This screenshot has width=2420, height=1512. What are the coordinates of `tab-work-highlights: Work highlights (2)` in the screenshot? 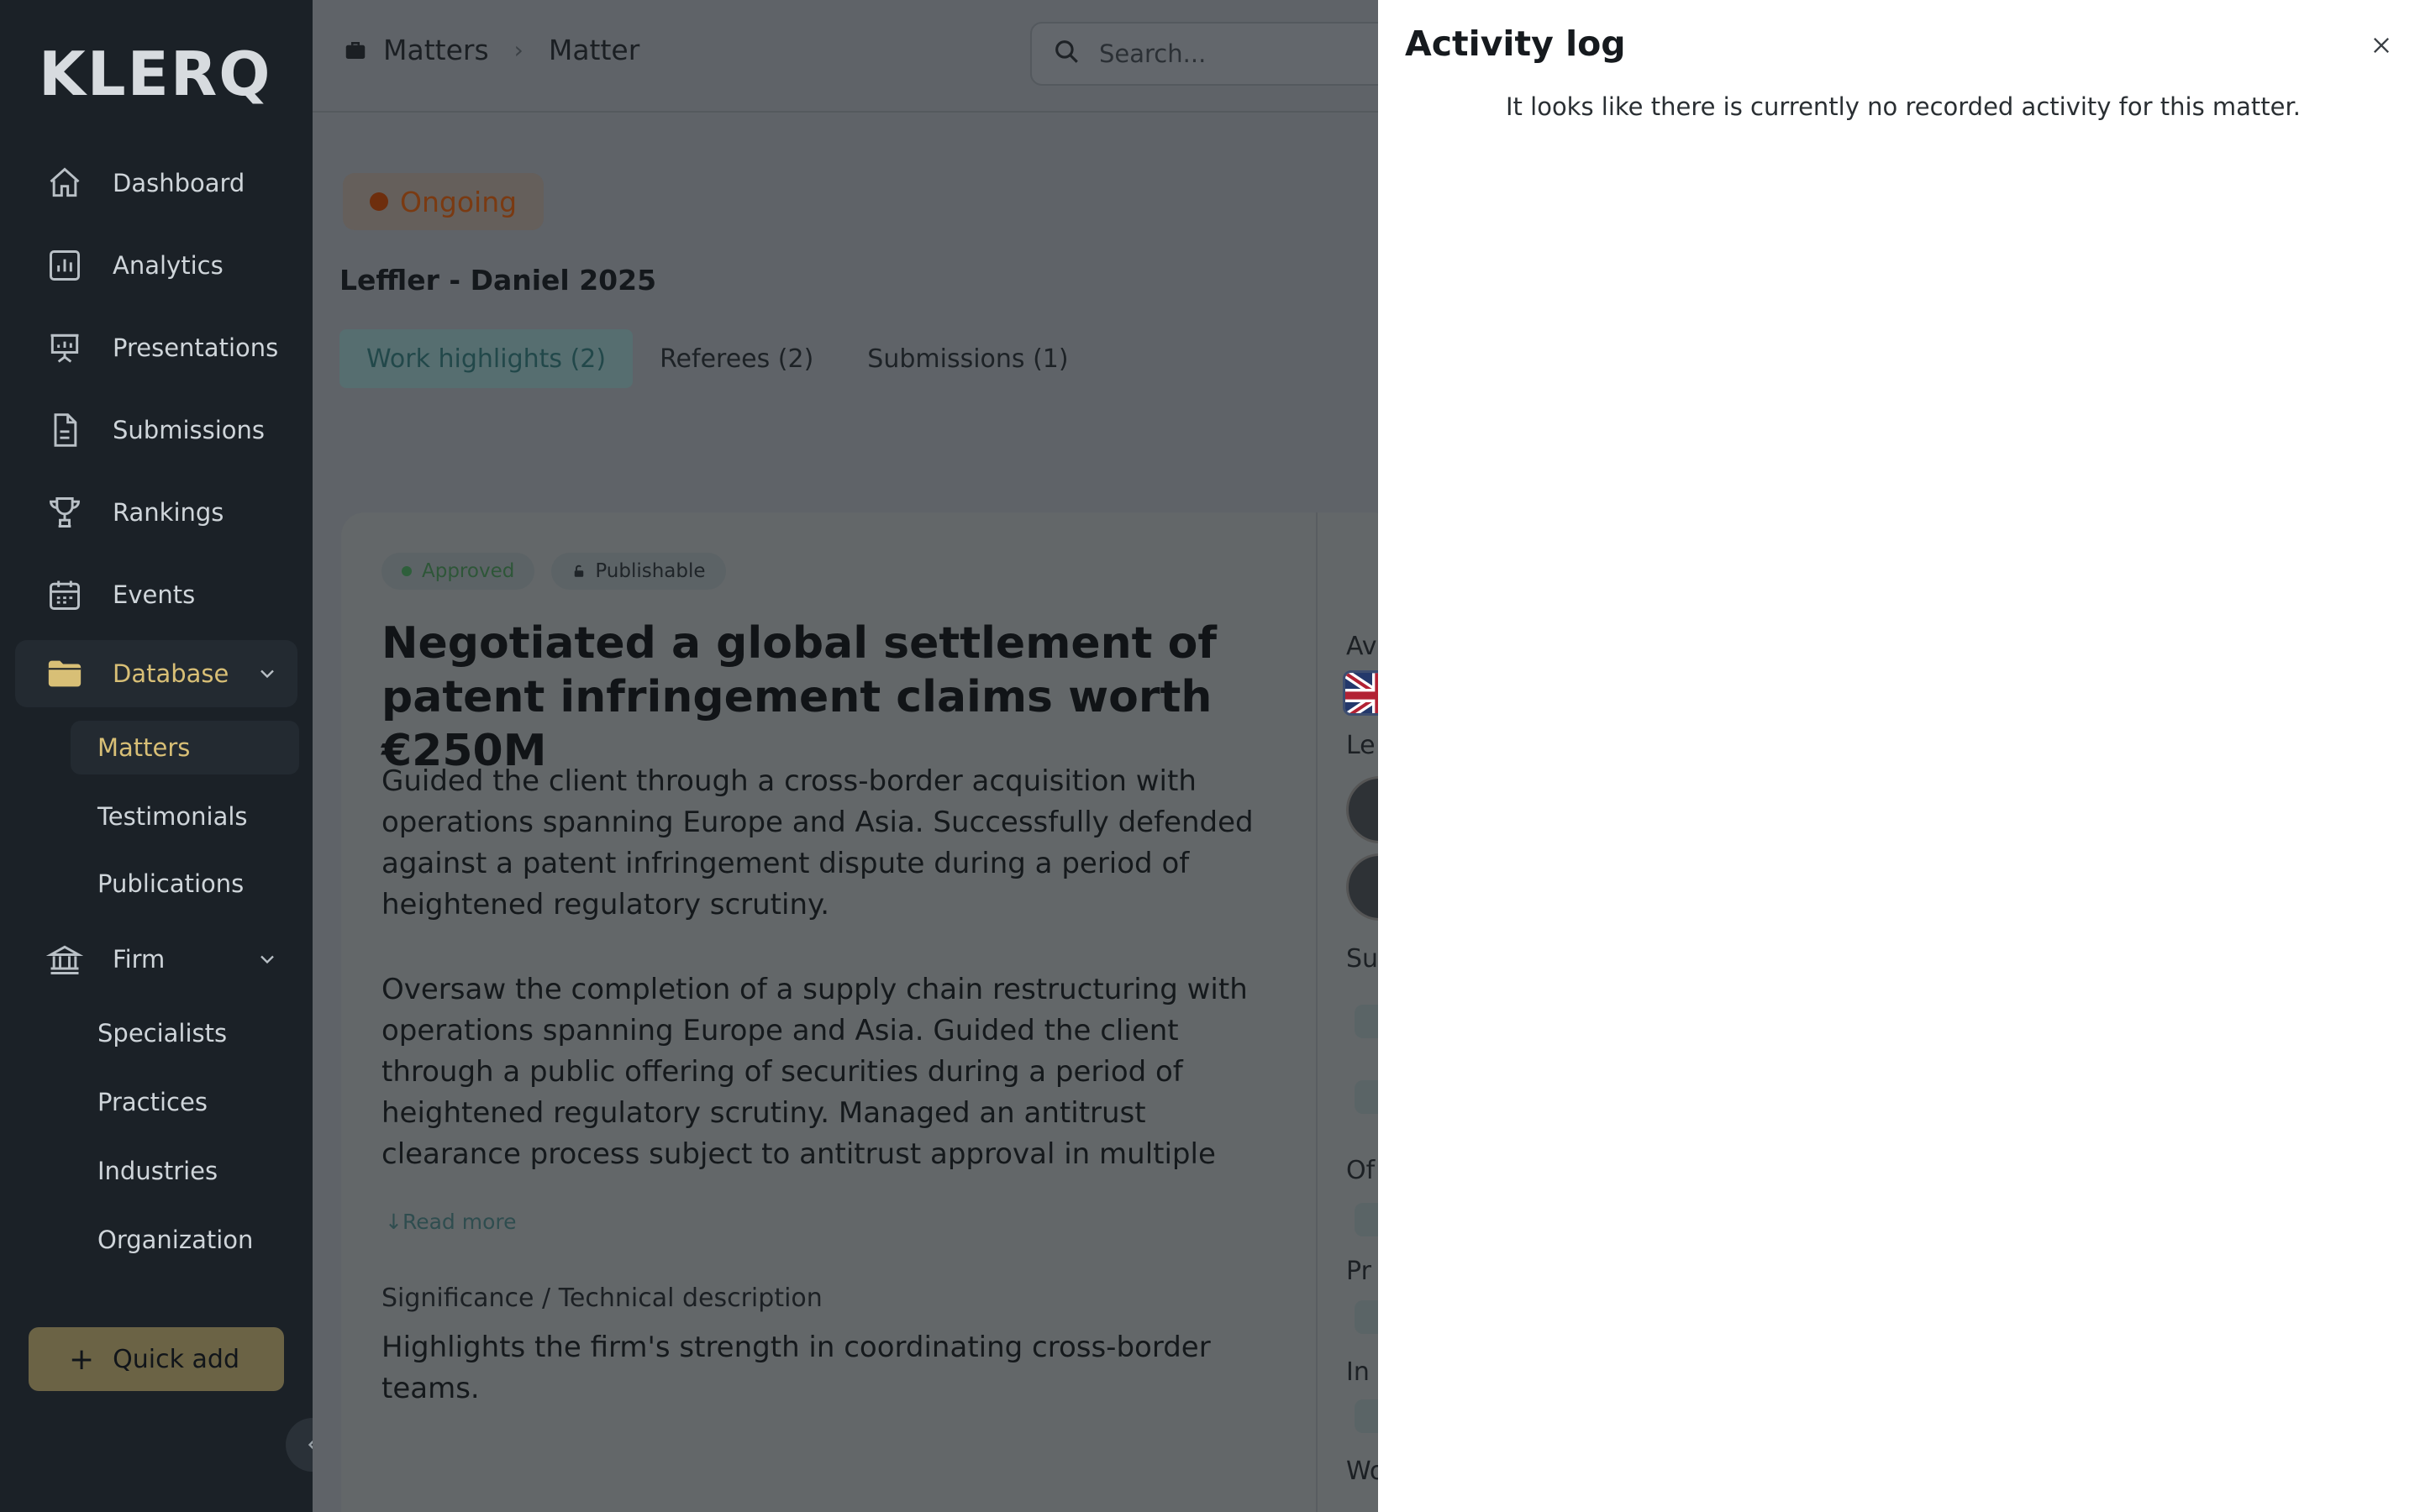 It's located at (486, 358).